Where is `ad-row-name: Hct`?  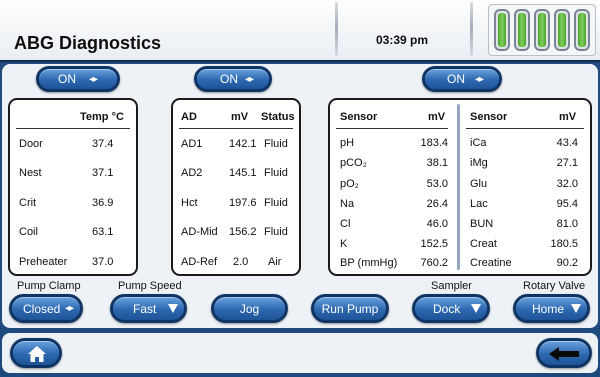 ad-row-name: Hct is located at coordinates (189, 203).